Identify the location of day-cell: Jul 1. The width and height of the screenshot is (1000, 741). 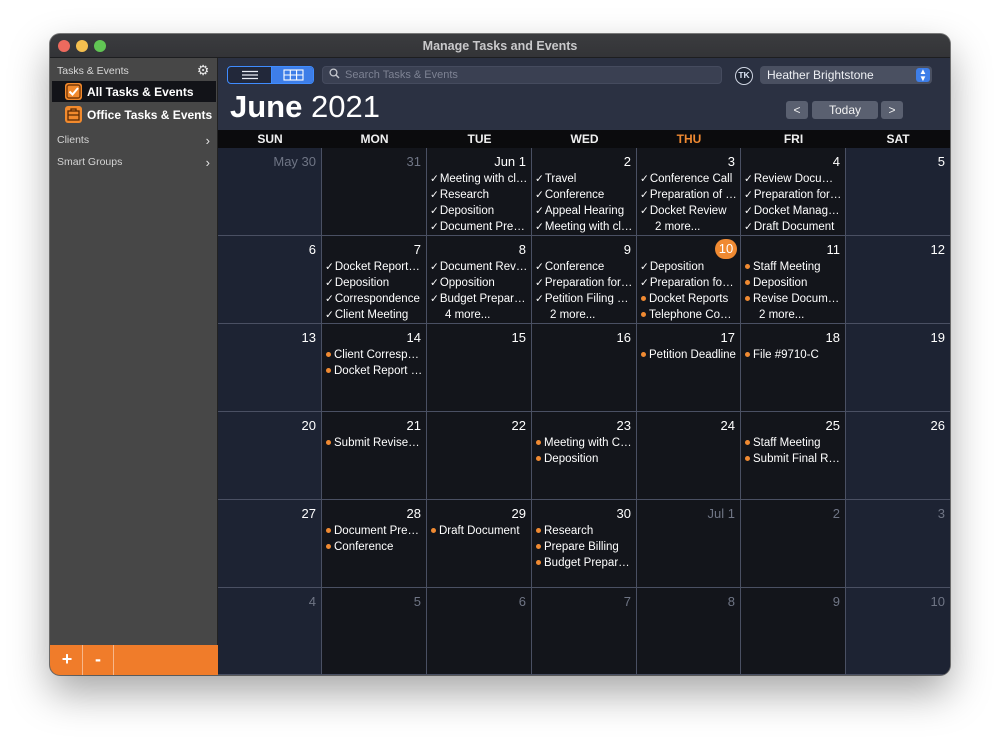
(689, 544).